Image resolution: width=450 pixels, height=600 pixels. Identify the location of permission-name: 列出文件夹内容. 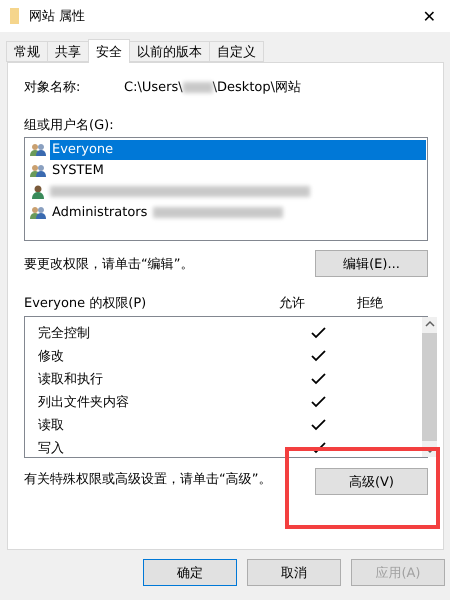
(83, 402).